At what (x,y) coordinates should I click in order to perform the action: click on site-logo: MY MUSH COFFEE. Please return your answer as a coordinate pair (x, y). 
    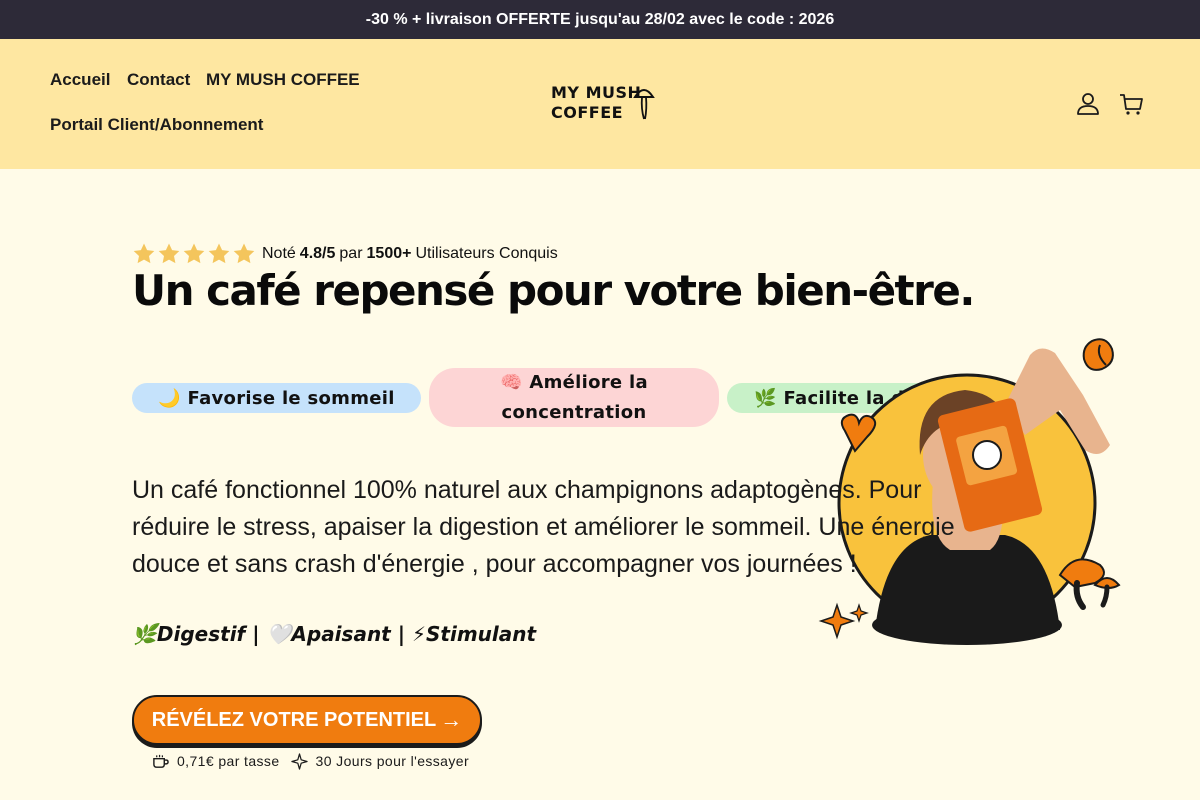
    Looking at the image, I should click on (604, 104).